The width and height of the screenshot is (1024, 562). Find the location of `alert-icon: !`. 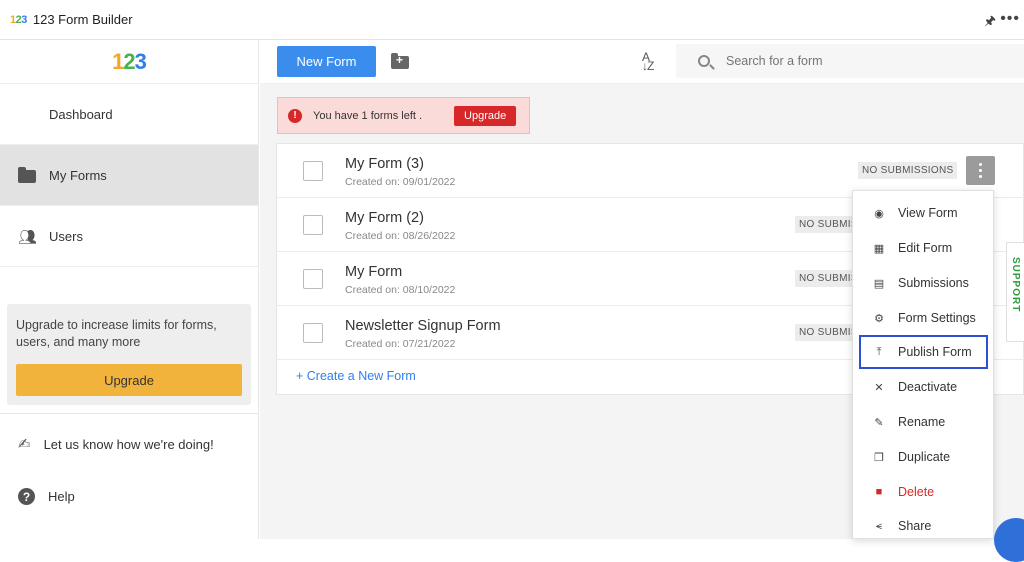

alert-icon: ! is located at coordinates (295, 115).